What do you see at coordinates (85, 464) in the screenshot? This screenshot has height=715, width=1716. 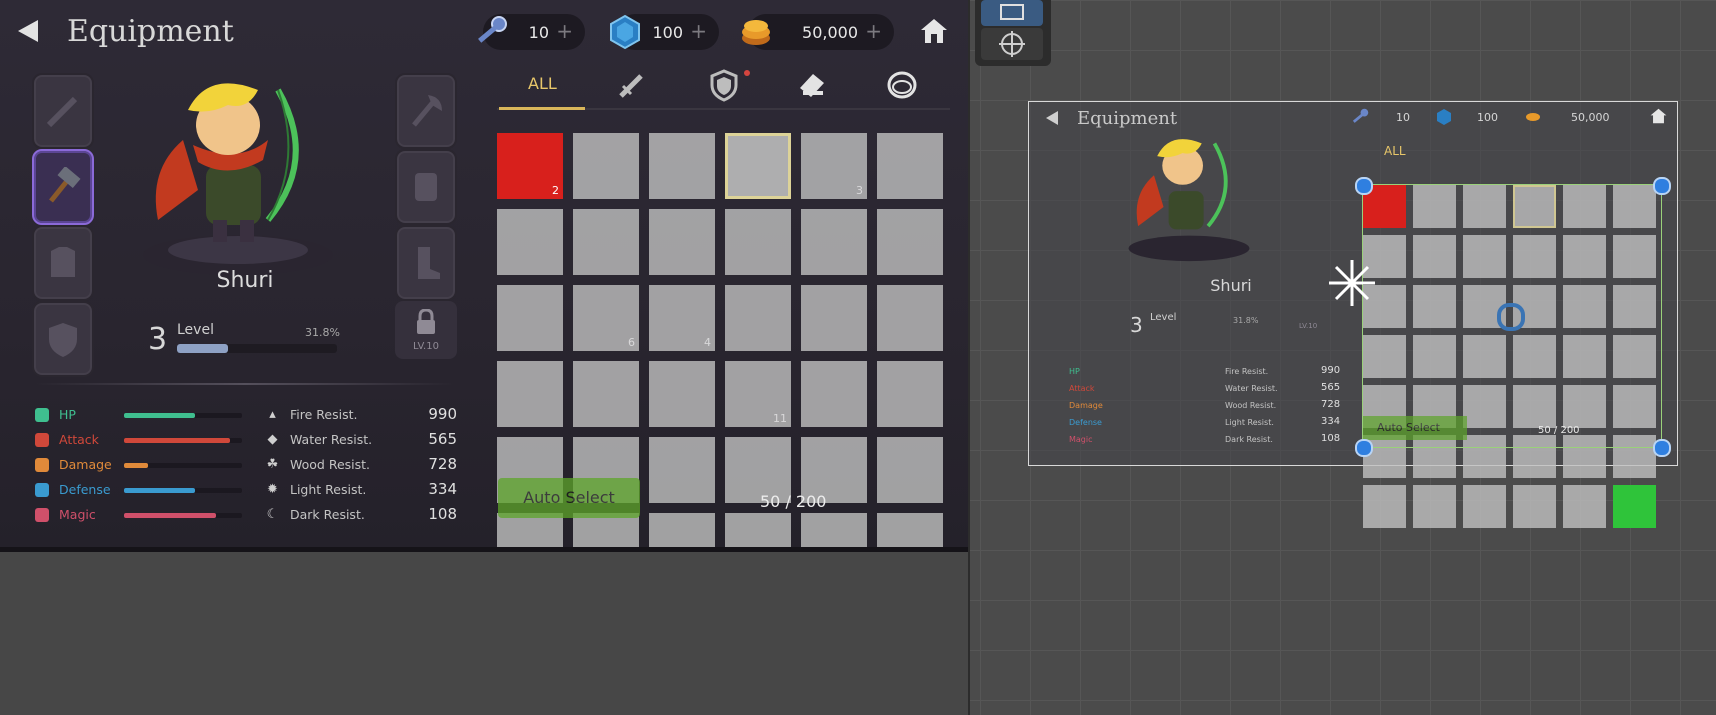 I see `stat-name: Damage` at bounding box center [85, 464].